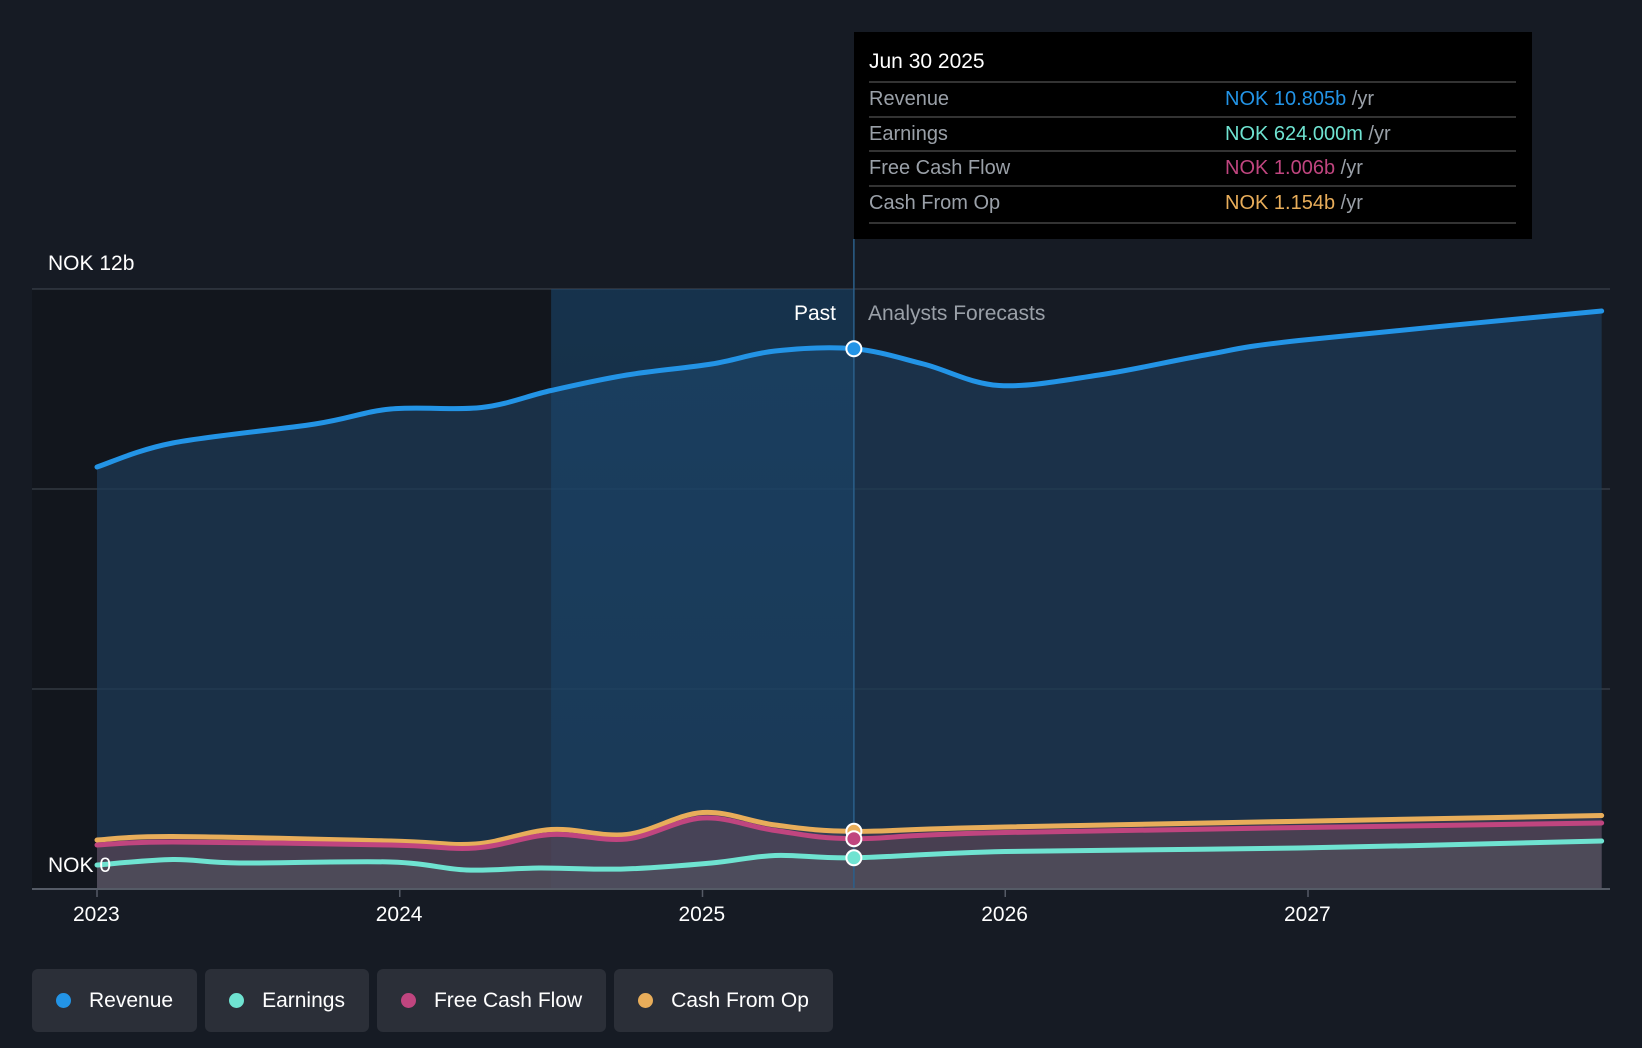 Image resolution: width=1642 pixels, height=1048 pixels. What do you see at coordinates (303, 1000) in the screenshot?
I see `legend-label: Earnings` at bounding box center [303, 1000].